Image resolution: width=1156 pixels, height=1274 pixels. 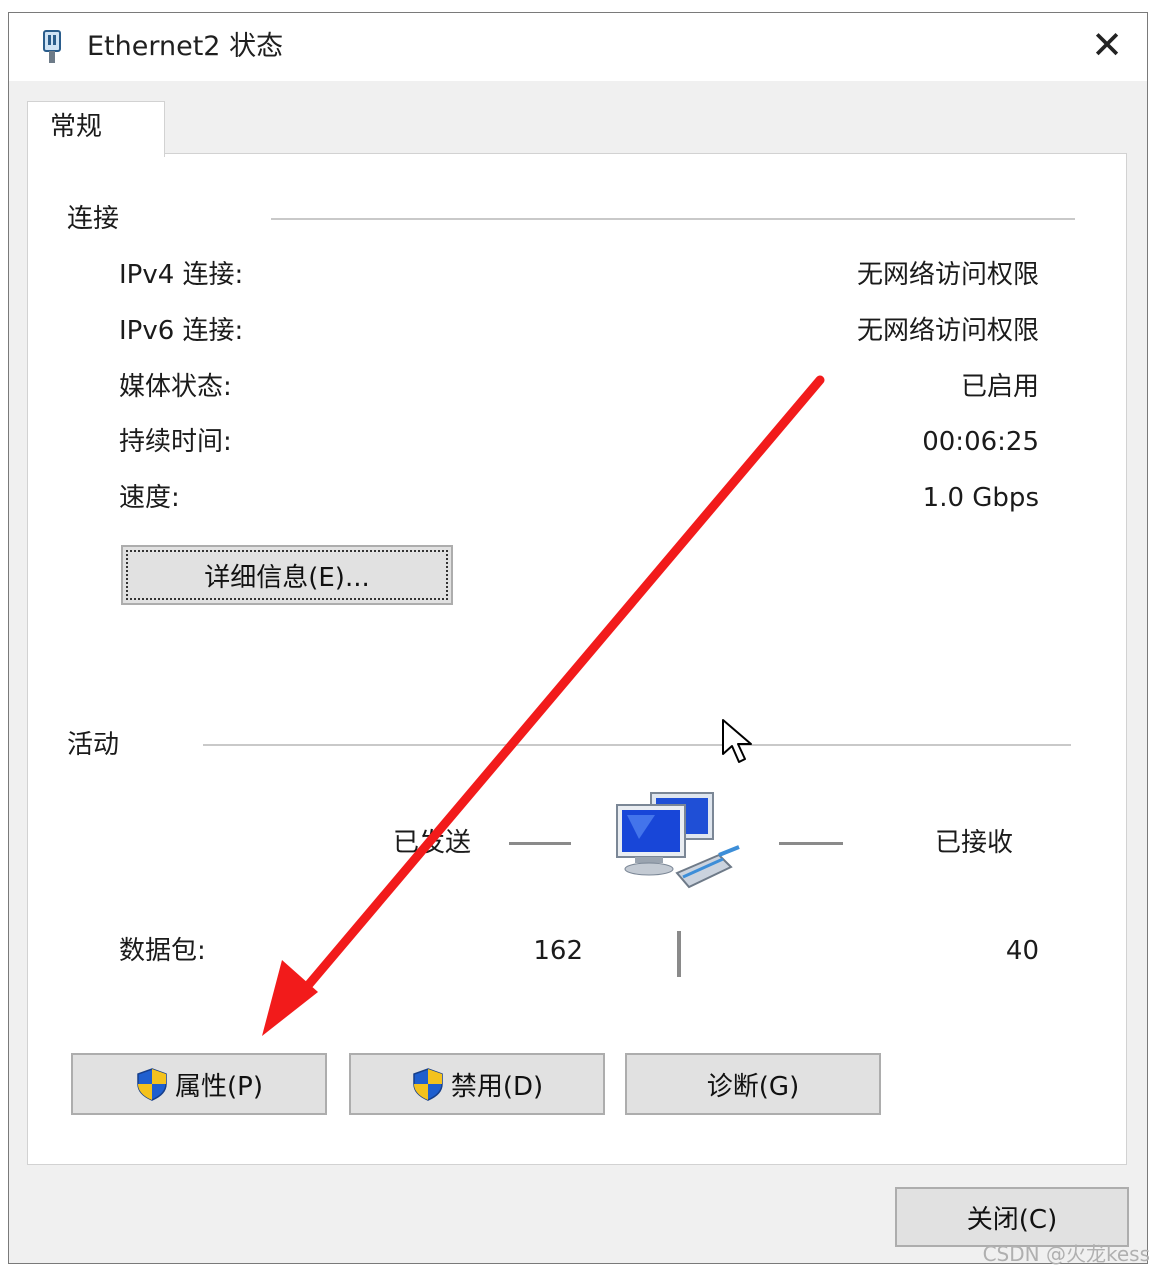 What do you see at coordinates (96, 129) in the screenshot?
I see `tab-general: 常规` at bounding box center [96, 129].